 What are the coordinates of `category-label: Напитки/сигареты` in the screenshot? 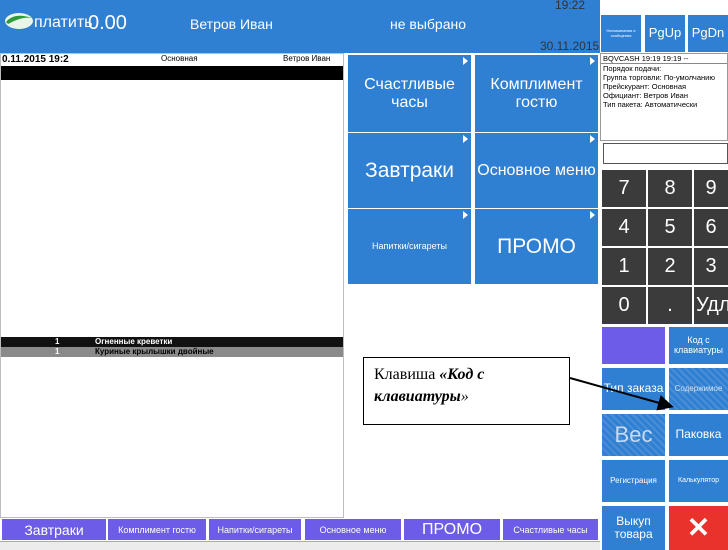 It's located at (409, 245).